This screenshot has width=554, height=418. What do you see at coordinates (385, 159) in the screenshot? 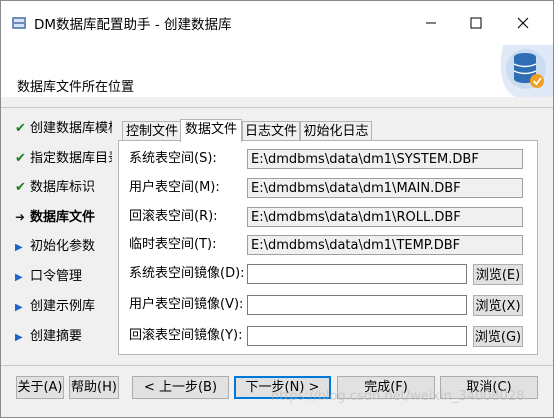
I see `system-tablespace-field: E:\dmdbms\data\dm1\SYSTEM.DBF` at bounding box center [385, 159].